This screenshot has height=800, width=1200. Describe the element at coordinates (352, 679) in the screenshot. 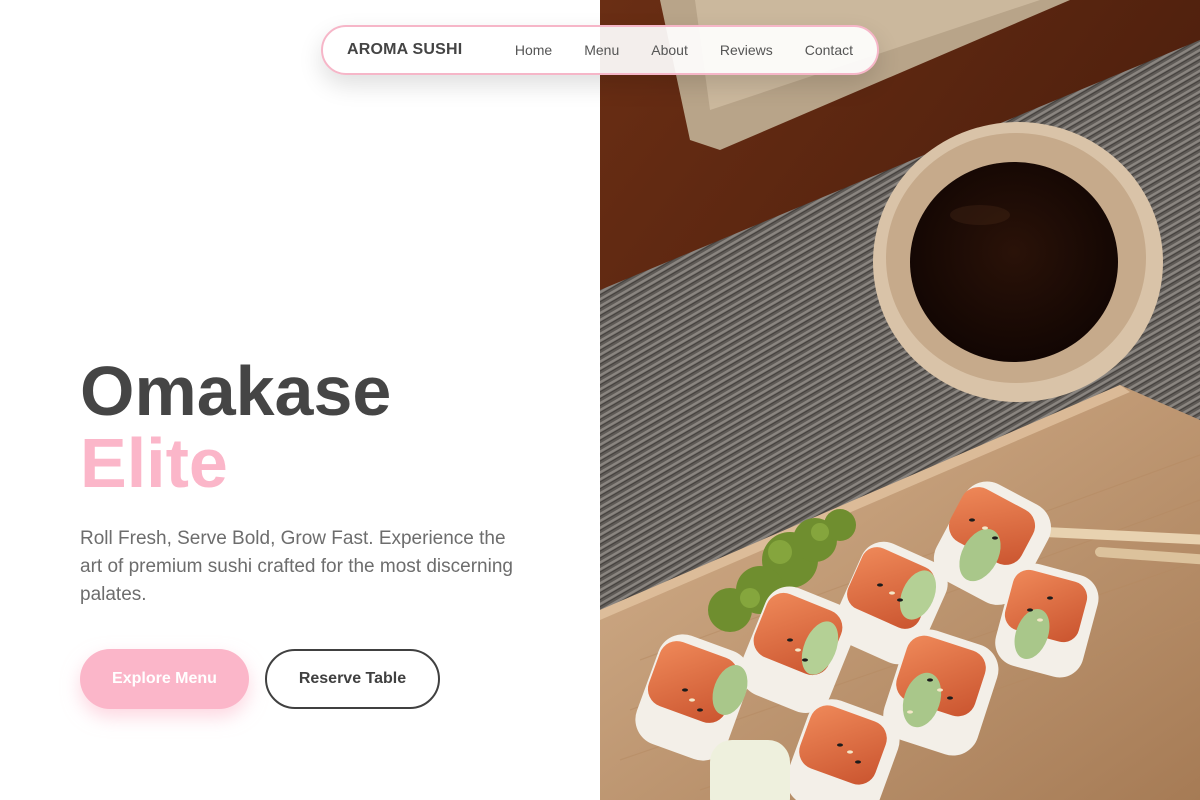

I see `reserve-table-button: Reserve Table` at that location.